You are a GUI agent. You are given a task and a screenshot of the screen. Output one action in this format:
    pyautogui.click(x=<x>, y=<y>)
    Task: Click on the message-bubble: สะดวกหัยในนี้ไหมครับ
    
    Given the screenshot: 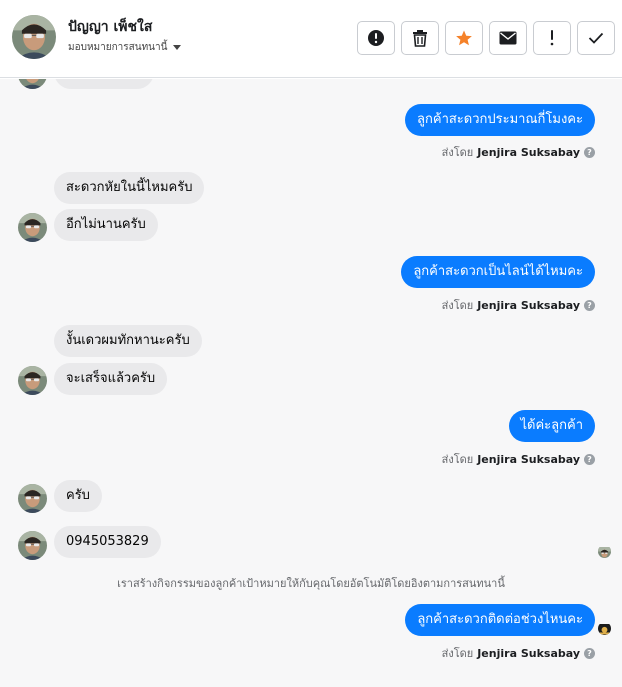 What is the action you would take?
    pyautogui.click(x=129, y=188)
    